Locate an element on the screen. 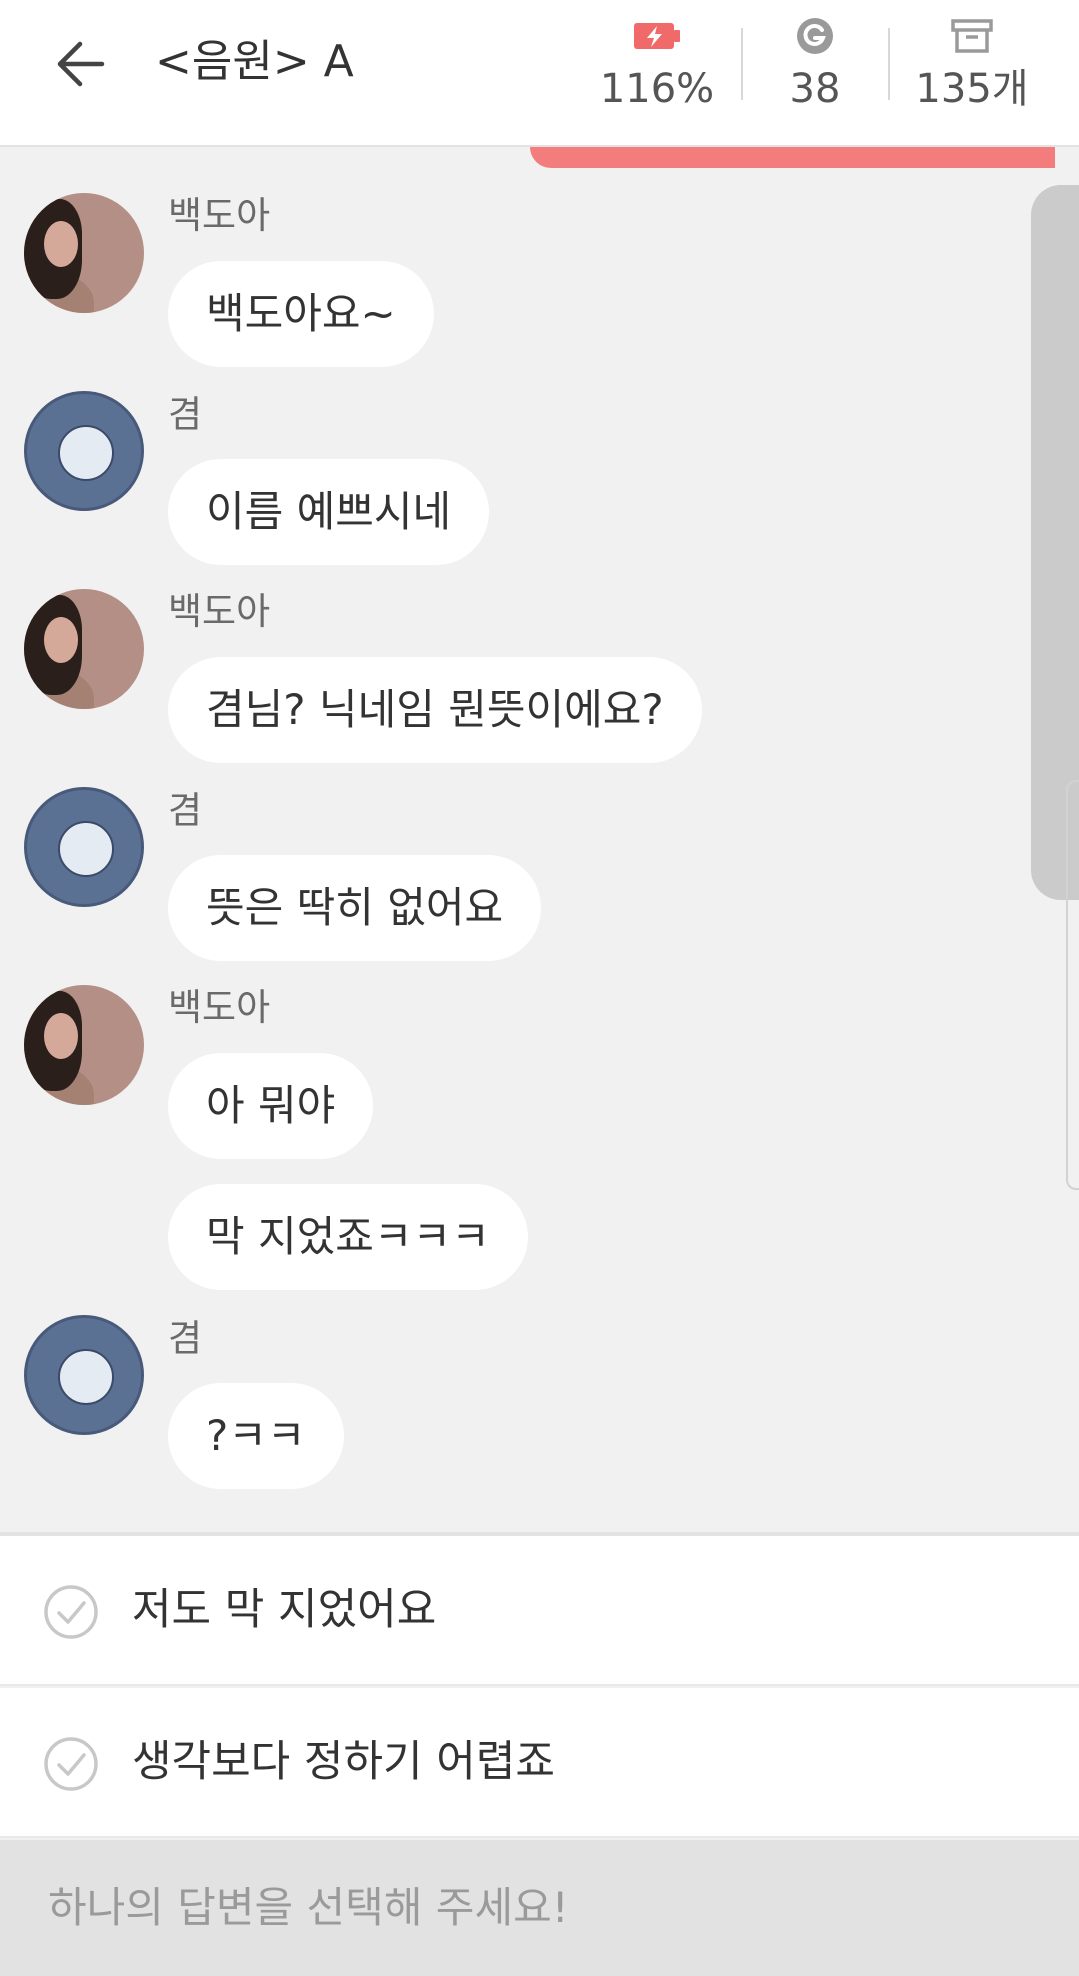  answer-prompt: 하나의 답변을 선택해 주세요! is located at coordinates (308, 1907).